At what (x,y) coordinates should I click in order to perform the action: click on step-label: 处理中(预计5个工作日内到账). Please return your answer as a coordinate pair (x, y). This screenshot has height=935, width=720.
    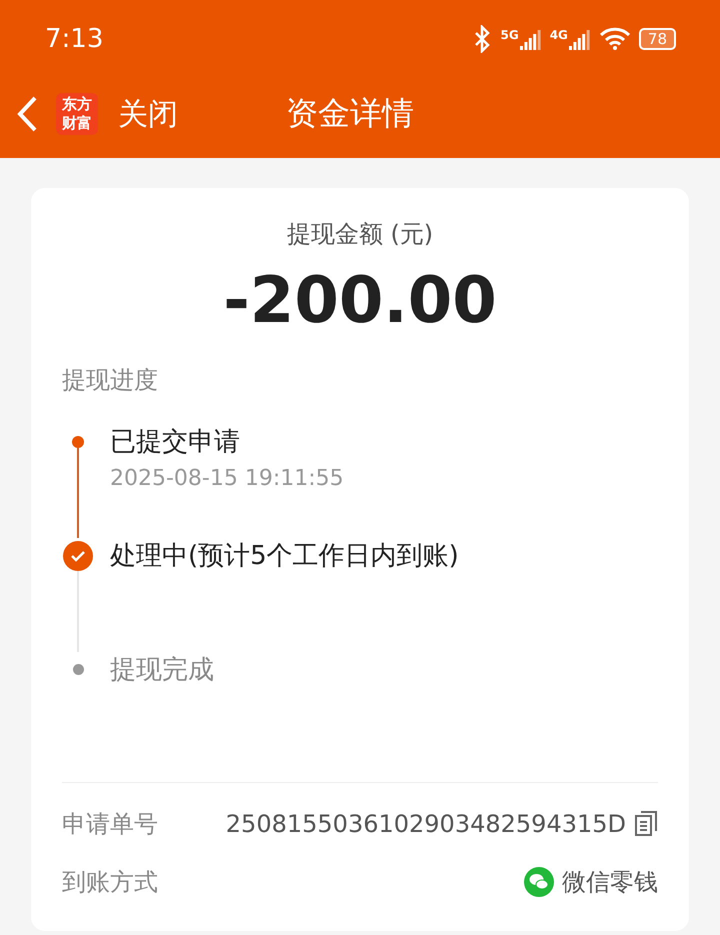
    Looking at the image, I should click on (285, 556).